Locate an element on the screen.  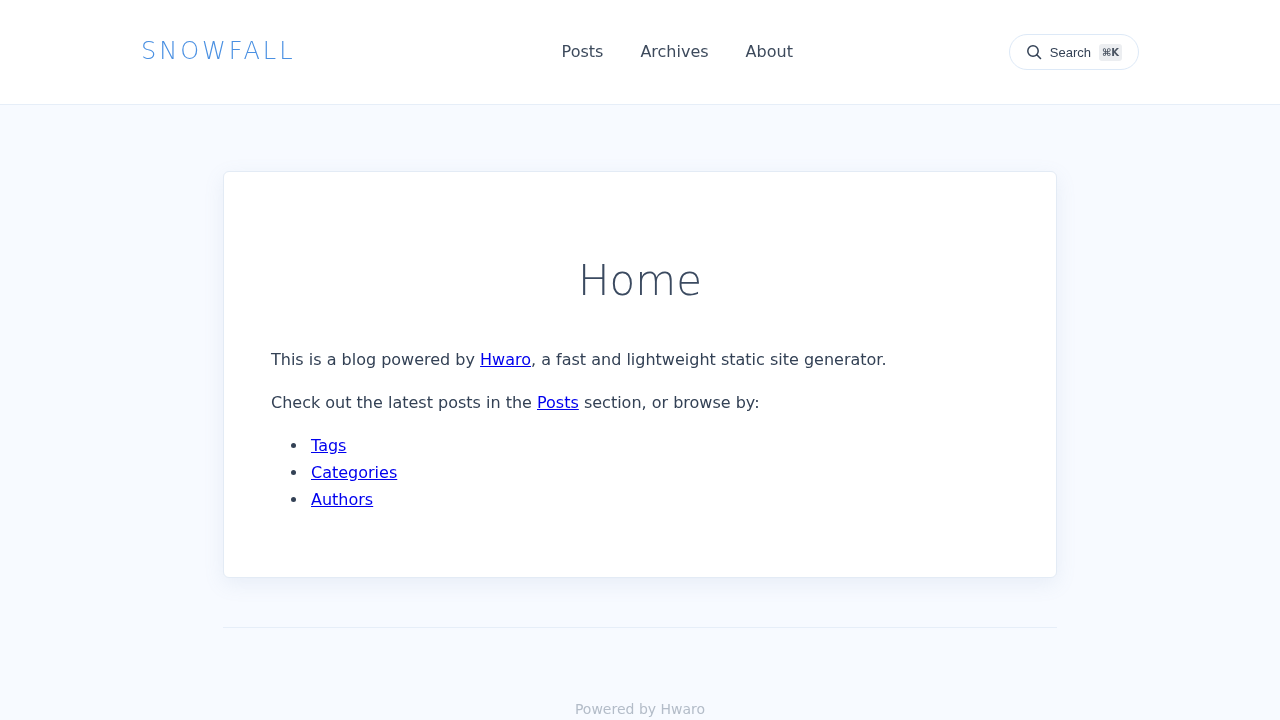
search-label: Search is located at coordinates (1070, 52).